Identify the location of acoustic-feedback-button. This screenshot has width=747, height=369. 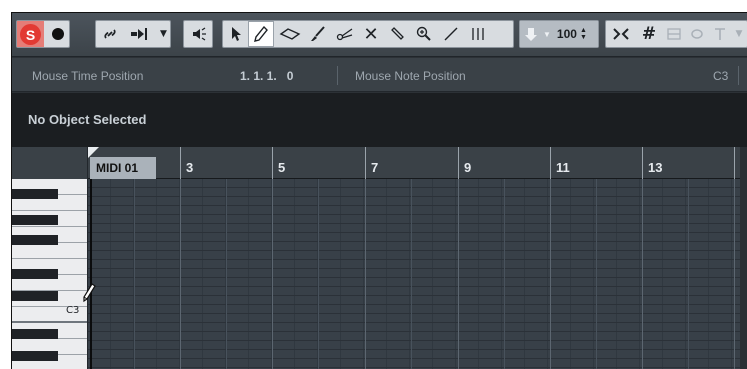
(198, 34).